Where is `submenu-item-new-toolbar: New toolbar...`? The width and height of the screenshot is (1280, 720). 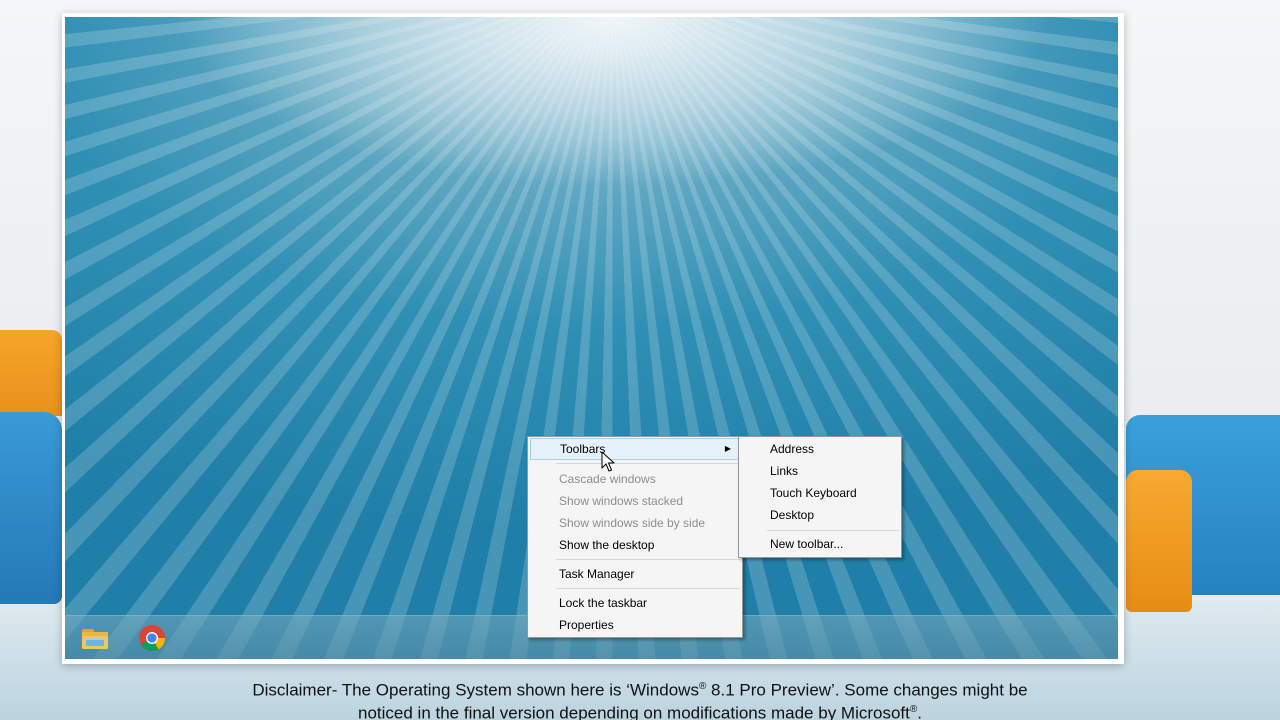 submenu-item-new-toolbar: New toolbar... is located at coordinates (820, 544).